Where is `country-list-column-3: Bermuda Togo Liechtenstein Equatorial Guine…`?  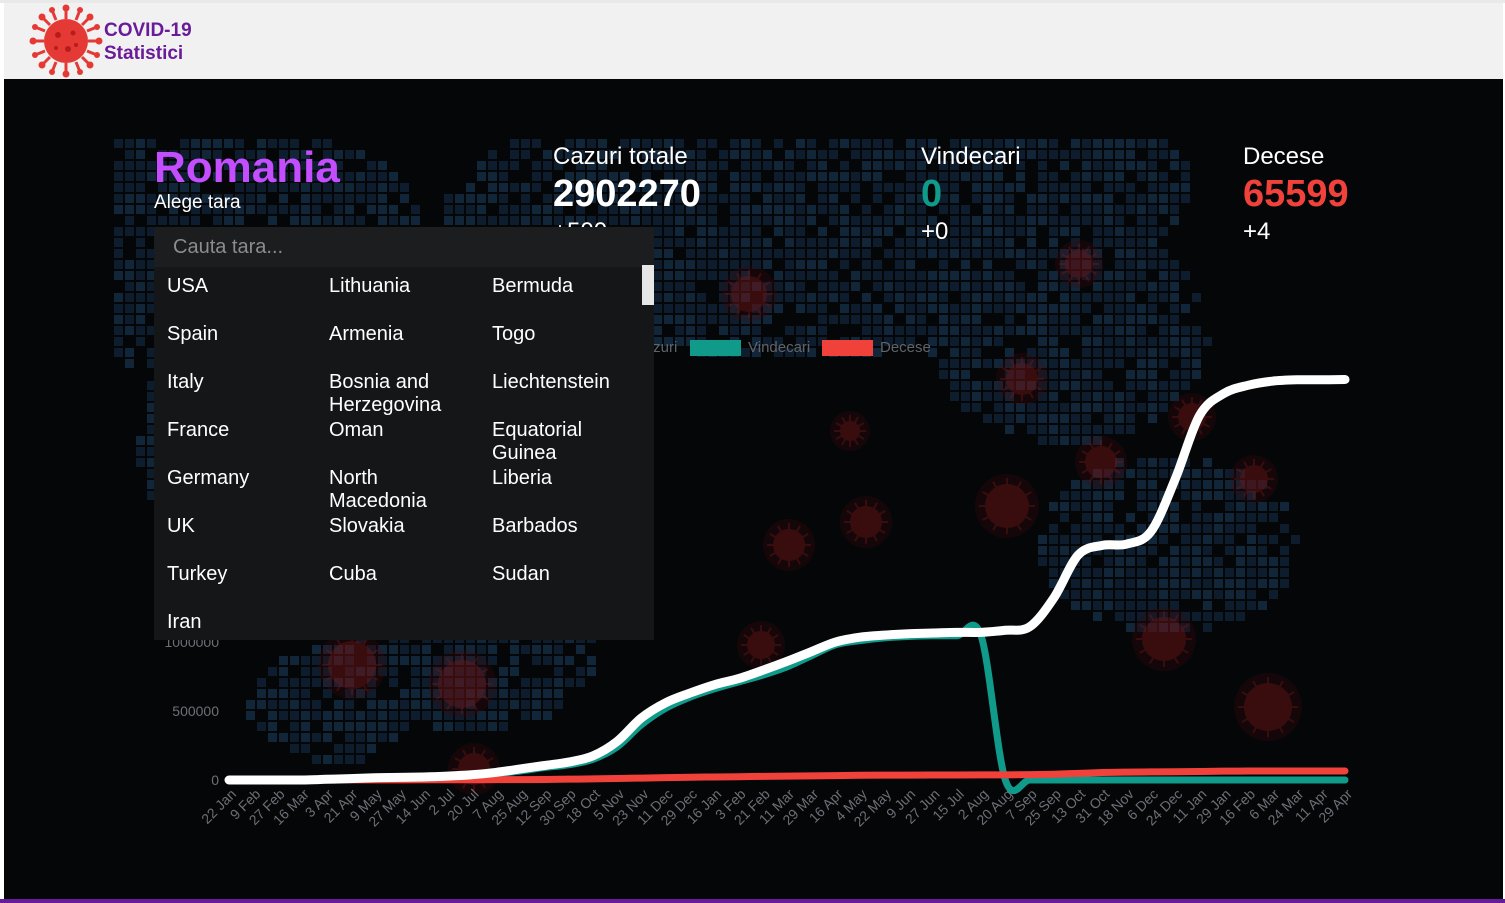
country-list-column-3: Bermuda Togo Liechtenstein Equatorial Guine… is located at coordinates (562, 443).